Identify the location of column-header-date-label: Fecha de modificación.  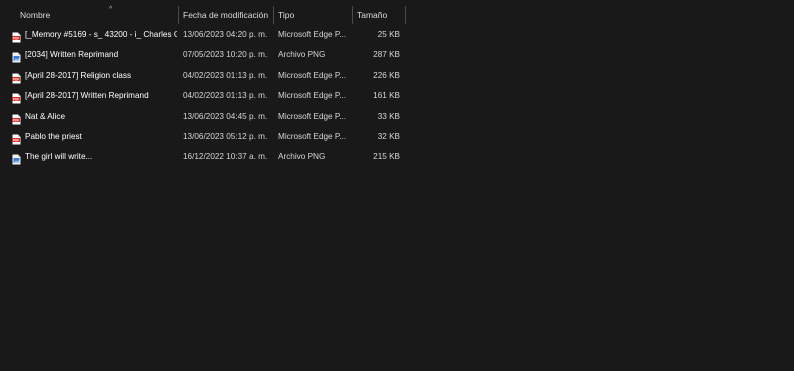
(226, 15).